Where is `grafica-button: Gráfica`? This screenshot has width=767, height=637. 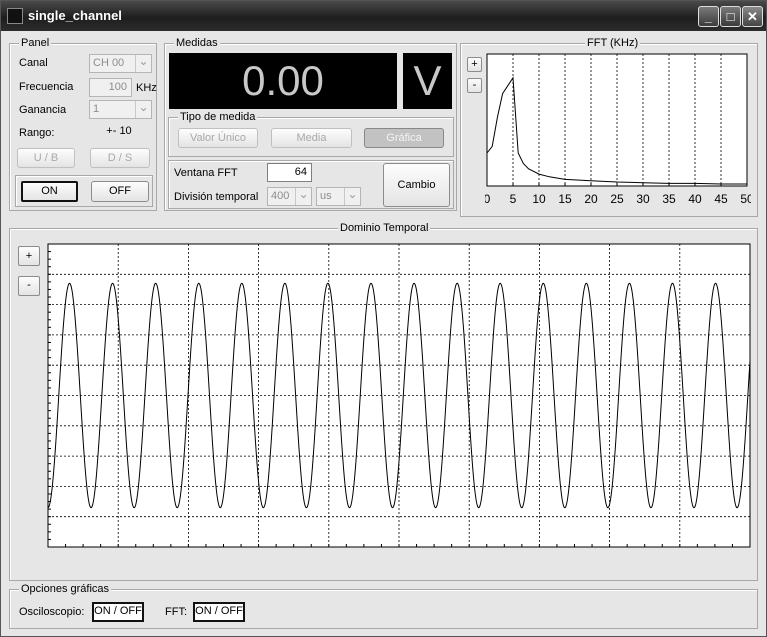
grafica-button: Gráfica is located at coordinates (404, 138).